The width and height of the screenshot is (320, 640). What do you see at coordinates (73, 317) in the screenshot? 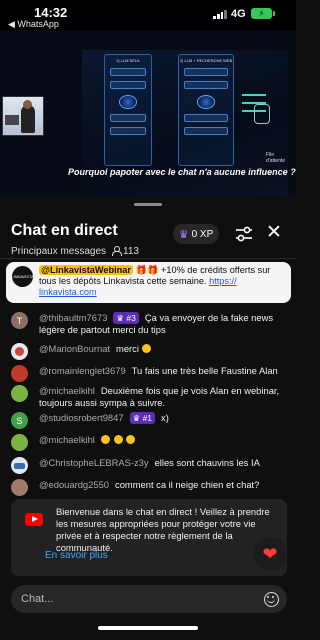
I see `message-author: @thibaultm7673` at bounding box center [73, 317].